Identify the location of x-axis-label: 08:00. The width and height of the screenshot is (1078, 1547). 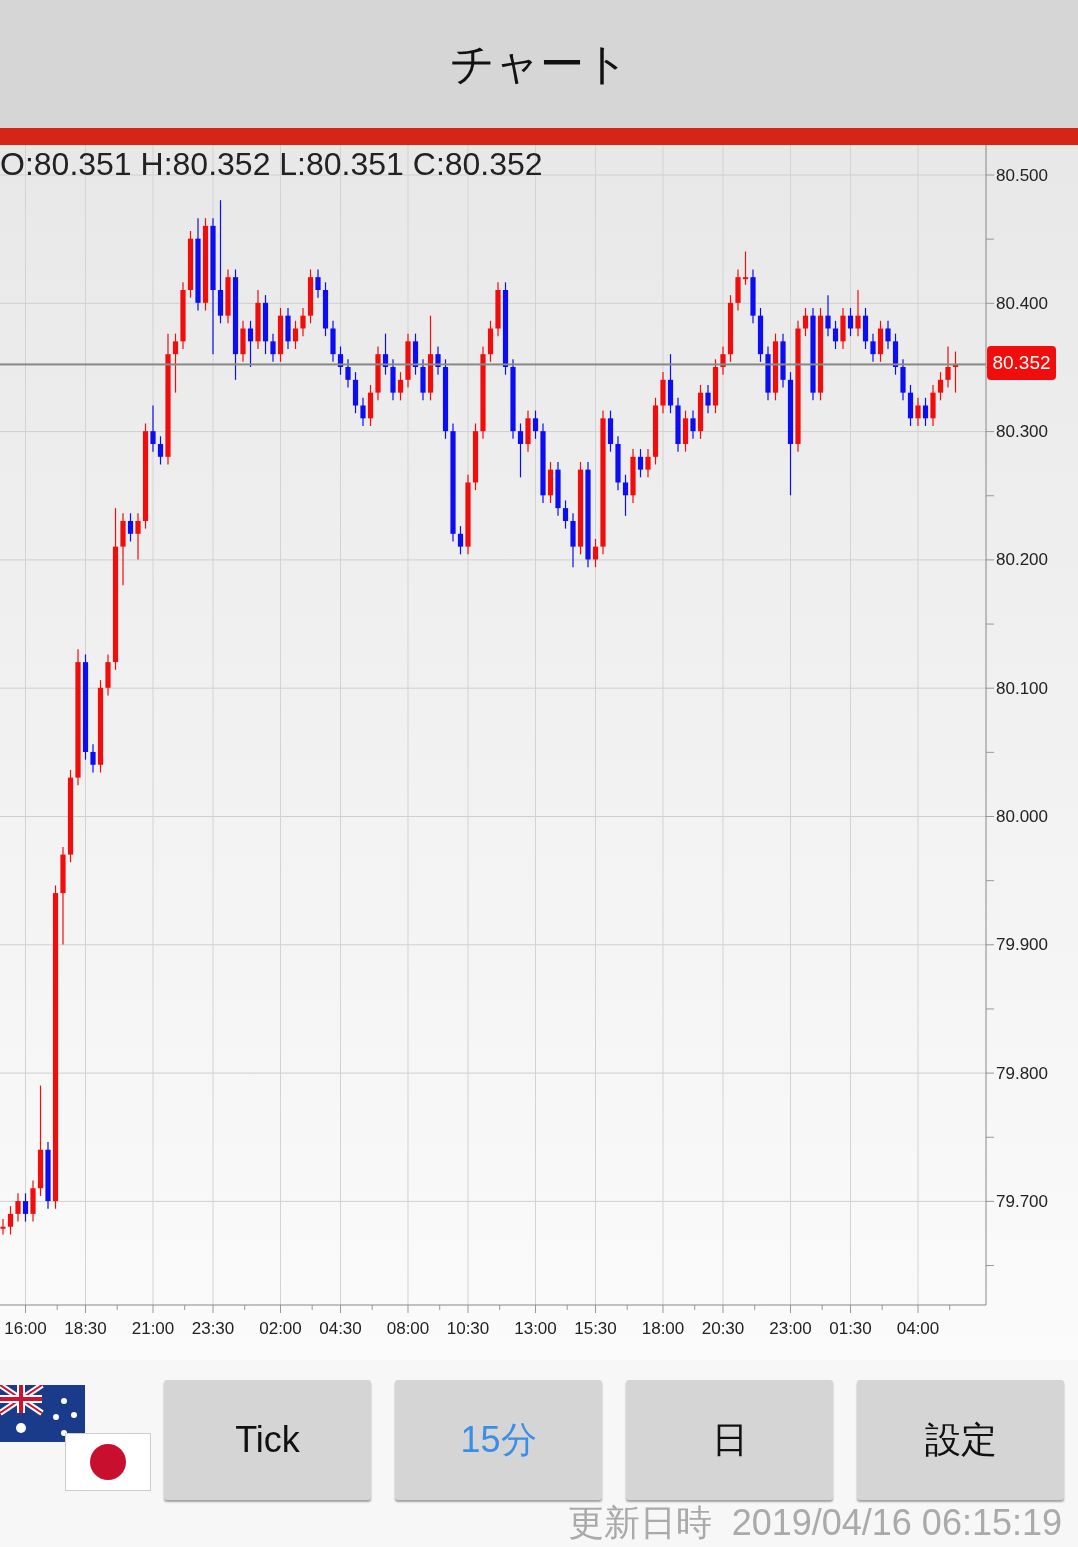
(408, 1328).